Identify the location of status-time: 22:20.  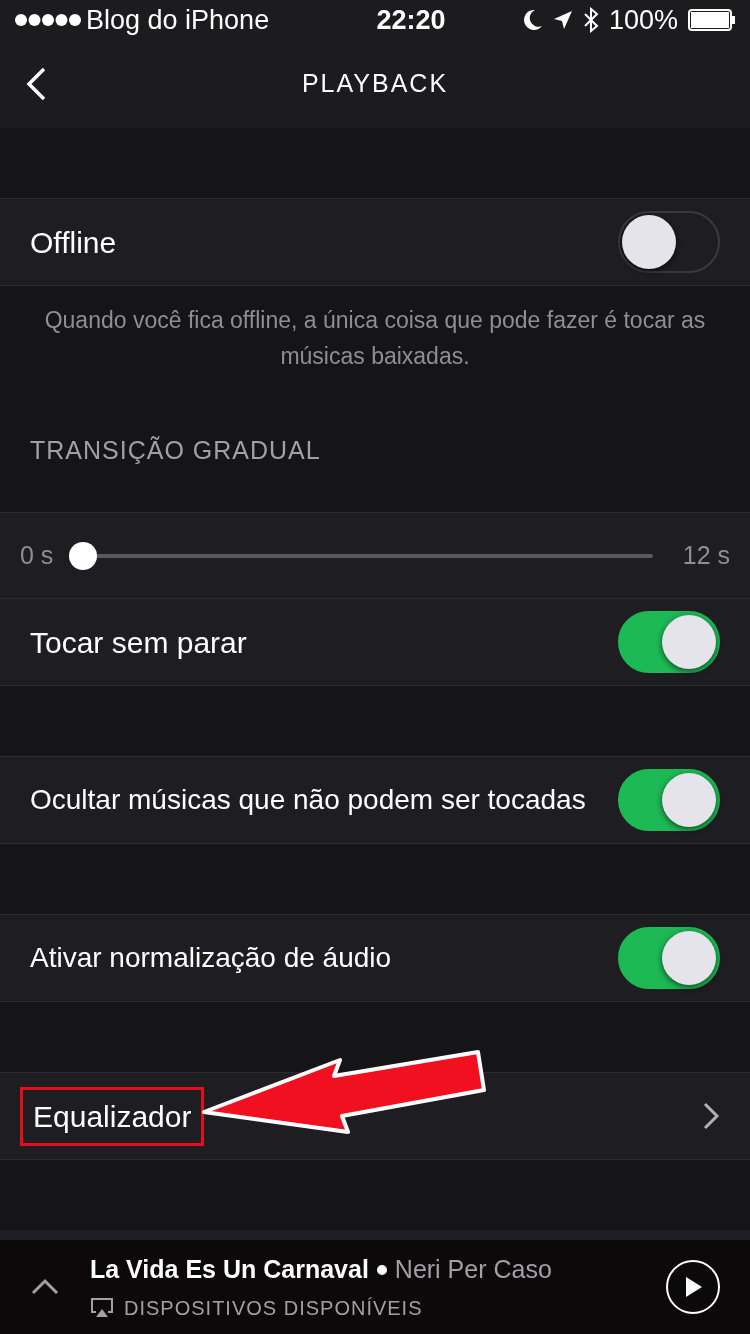
(411, 20).